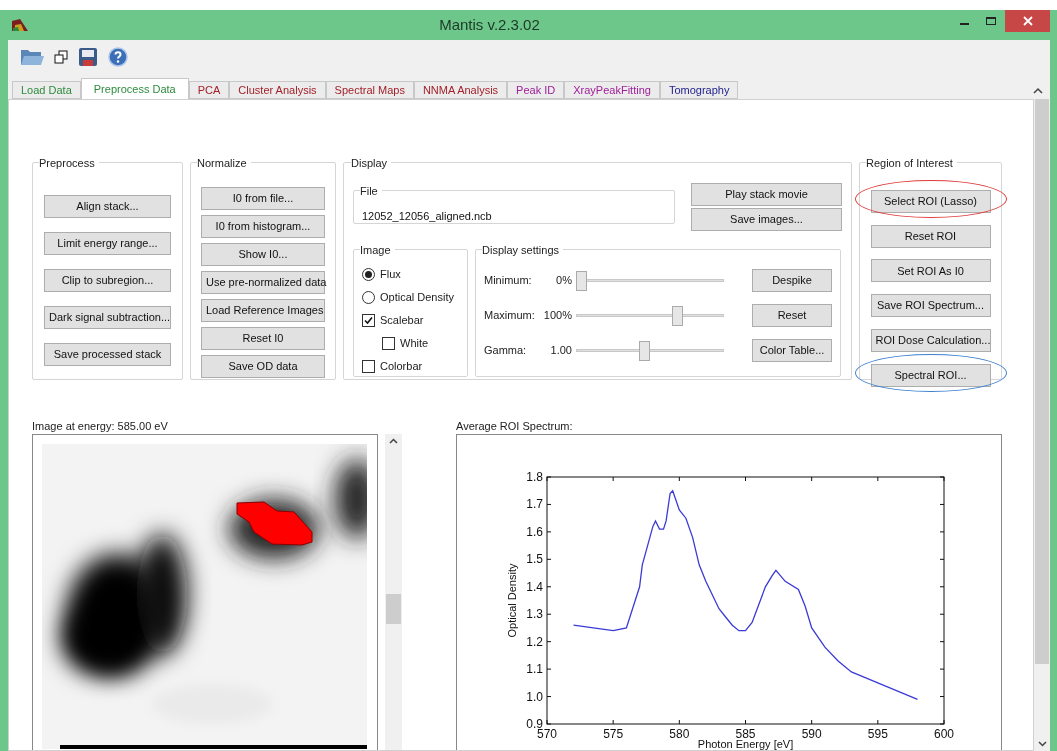  What do you see at coordinates (534, 586) in the screenshot?
I see `y-tick-label: 1.4` at bounding box center [534, 586].